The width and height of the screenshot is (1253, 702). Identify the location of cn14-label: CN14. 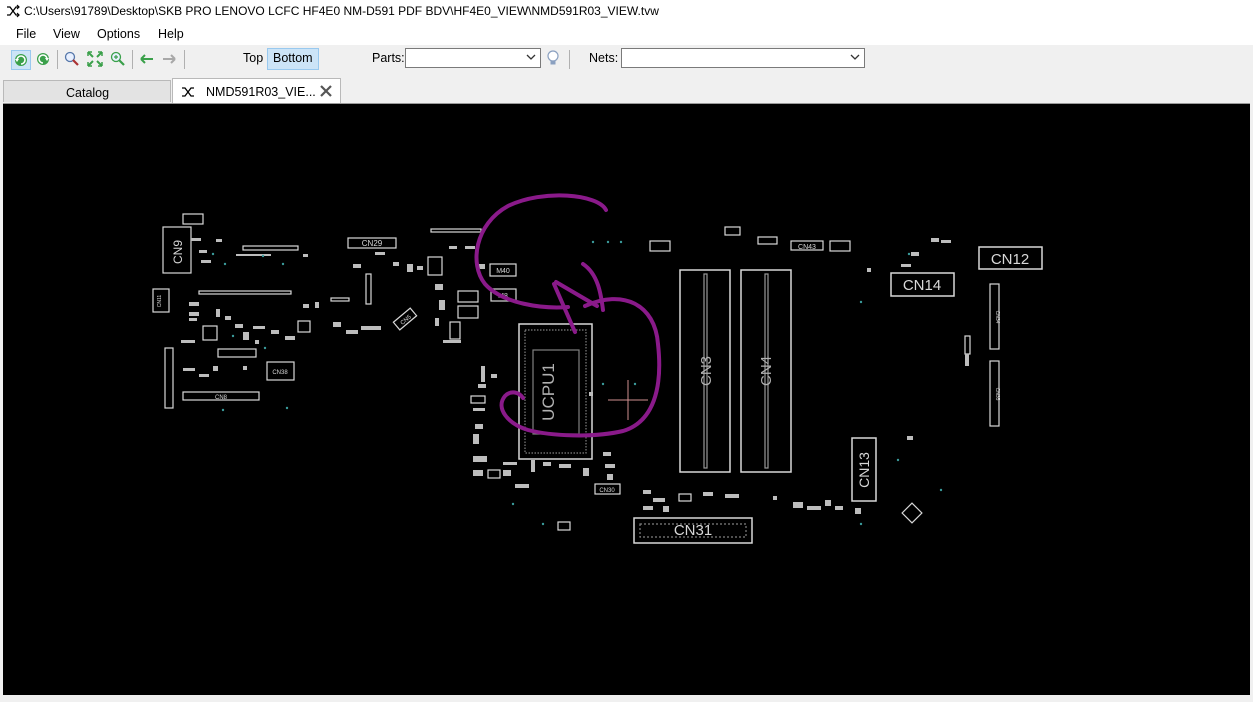
(922, 285).